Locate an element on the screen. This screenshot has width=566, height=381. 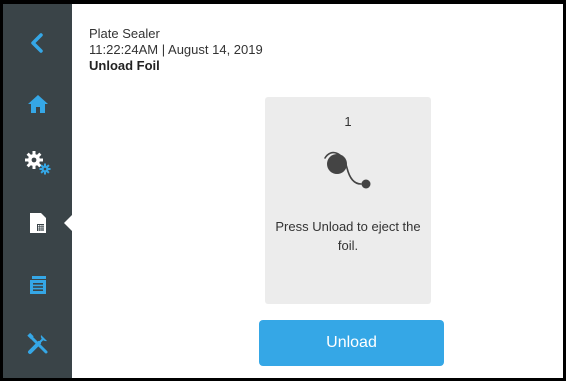
sidebar-item-settings is located at coordinates (37, 163).